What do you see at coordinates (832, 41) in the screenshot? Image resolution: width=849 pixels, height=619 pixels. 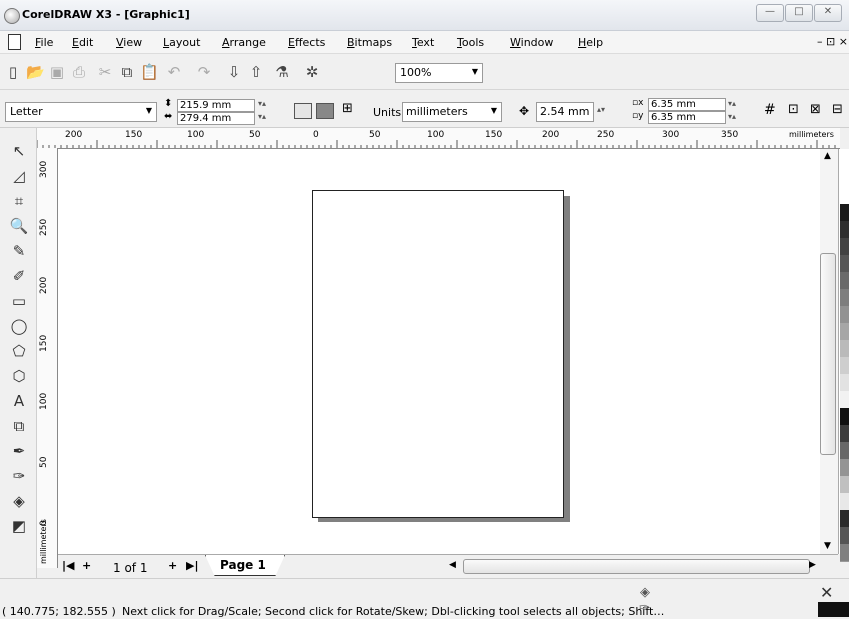 I see `document-window-controls: – ⊡ ×` at bounding box center [832, 41].